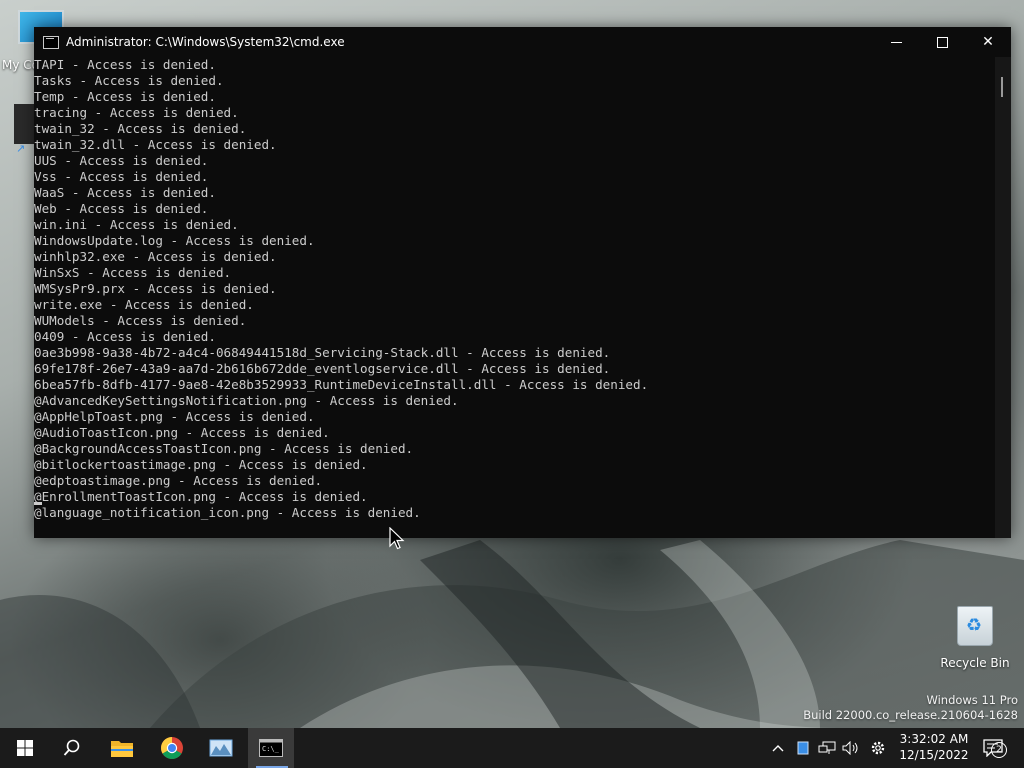 The width and height of the screenshot is (1024, 768). I want to click on console-line: tracing - Access is denied., so click(136, 112).